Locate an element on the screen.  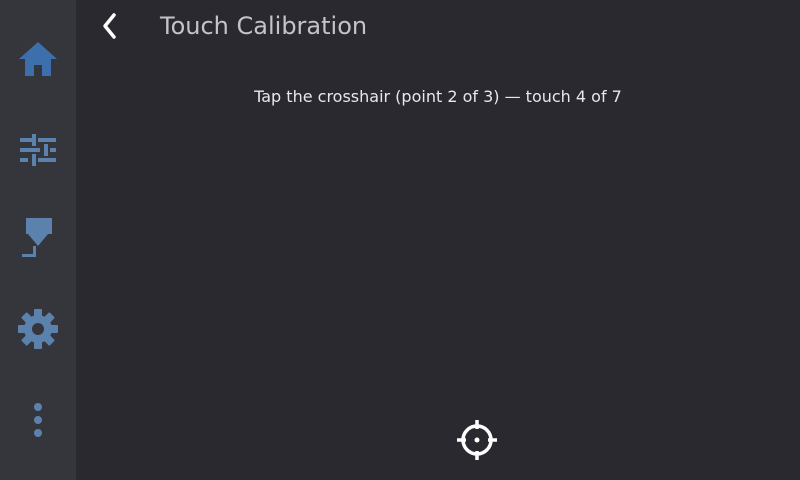
sidebar-item-home is located at coordinates (38, 59).